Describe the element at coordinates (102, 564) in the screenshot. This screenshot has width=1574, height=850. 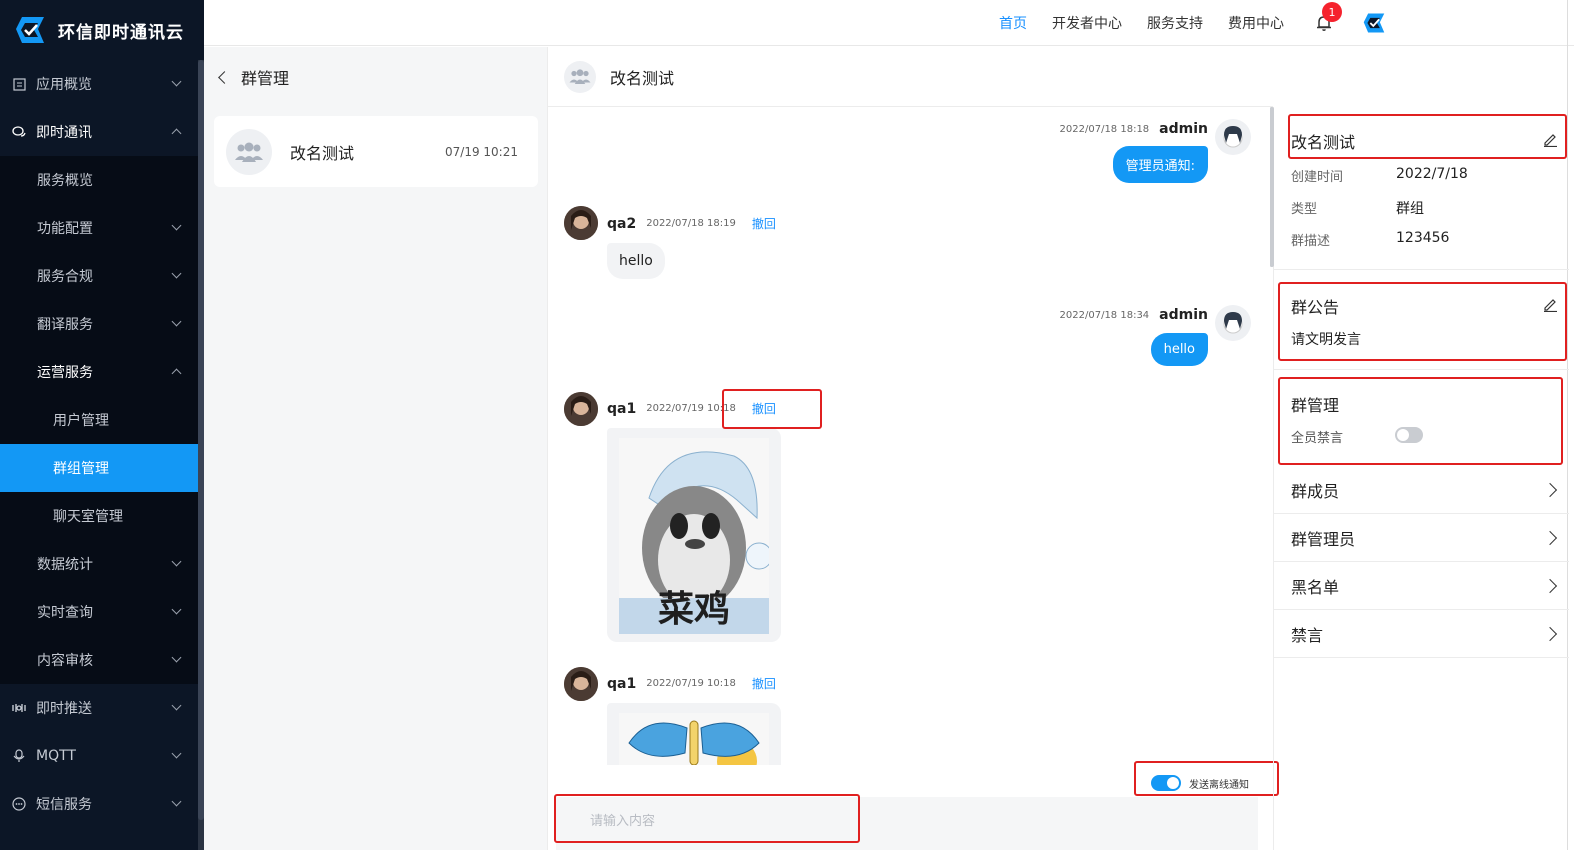
I see `sidebar-item-statistics: 数据统计` at that location.